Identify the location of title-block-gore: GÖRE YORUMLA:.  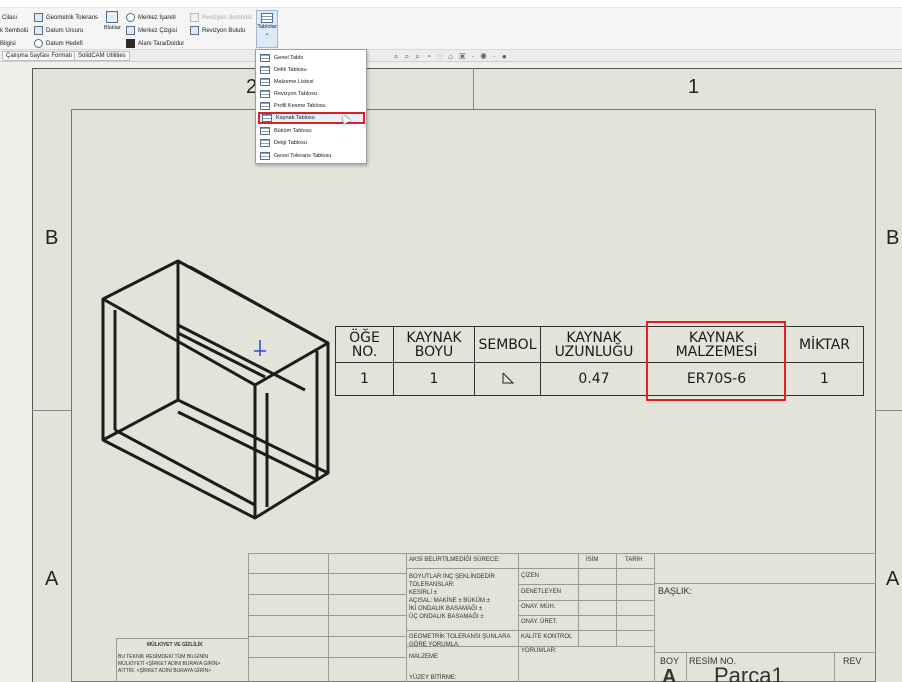
(434, 645).